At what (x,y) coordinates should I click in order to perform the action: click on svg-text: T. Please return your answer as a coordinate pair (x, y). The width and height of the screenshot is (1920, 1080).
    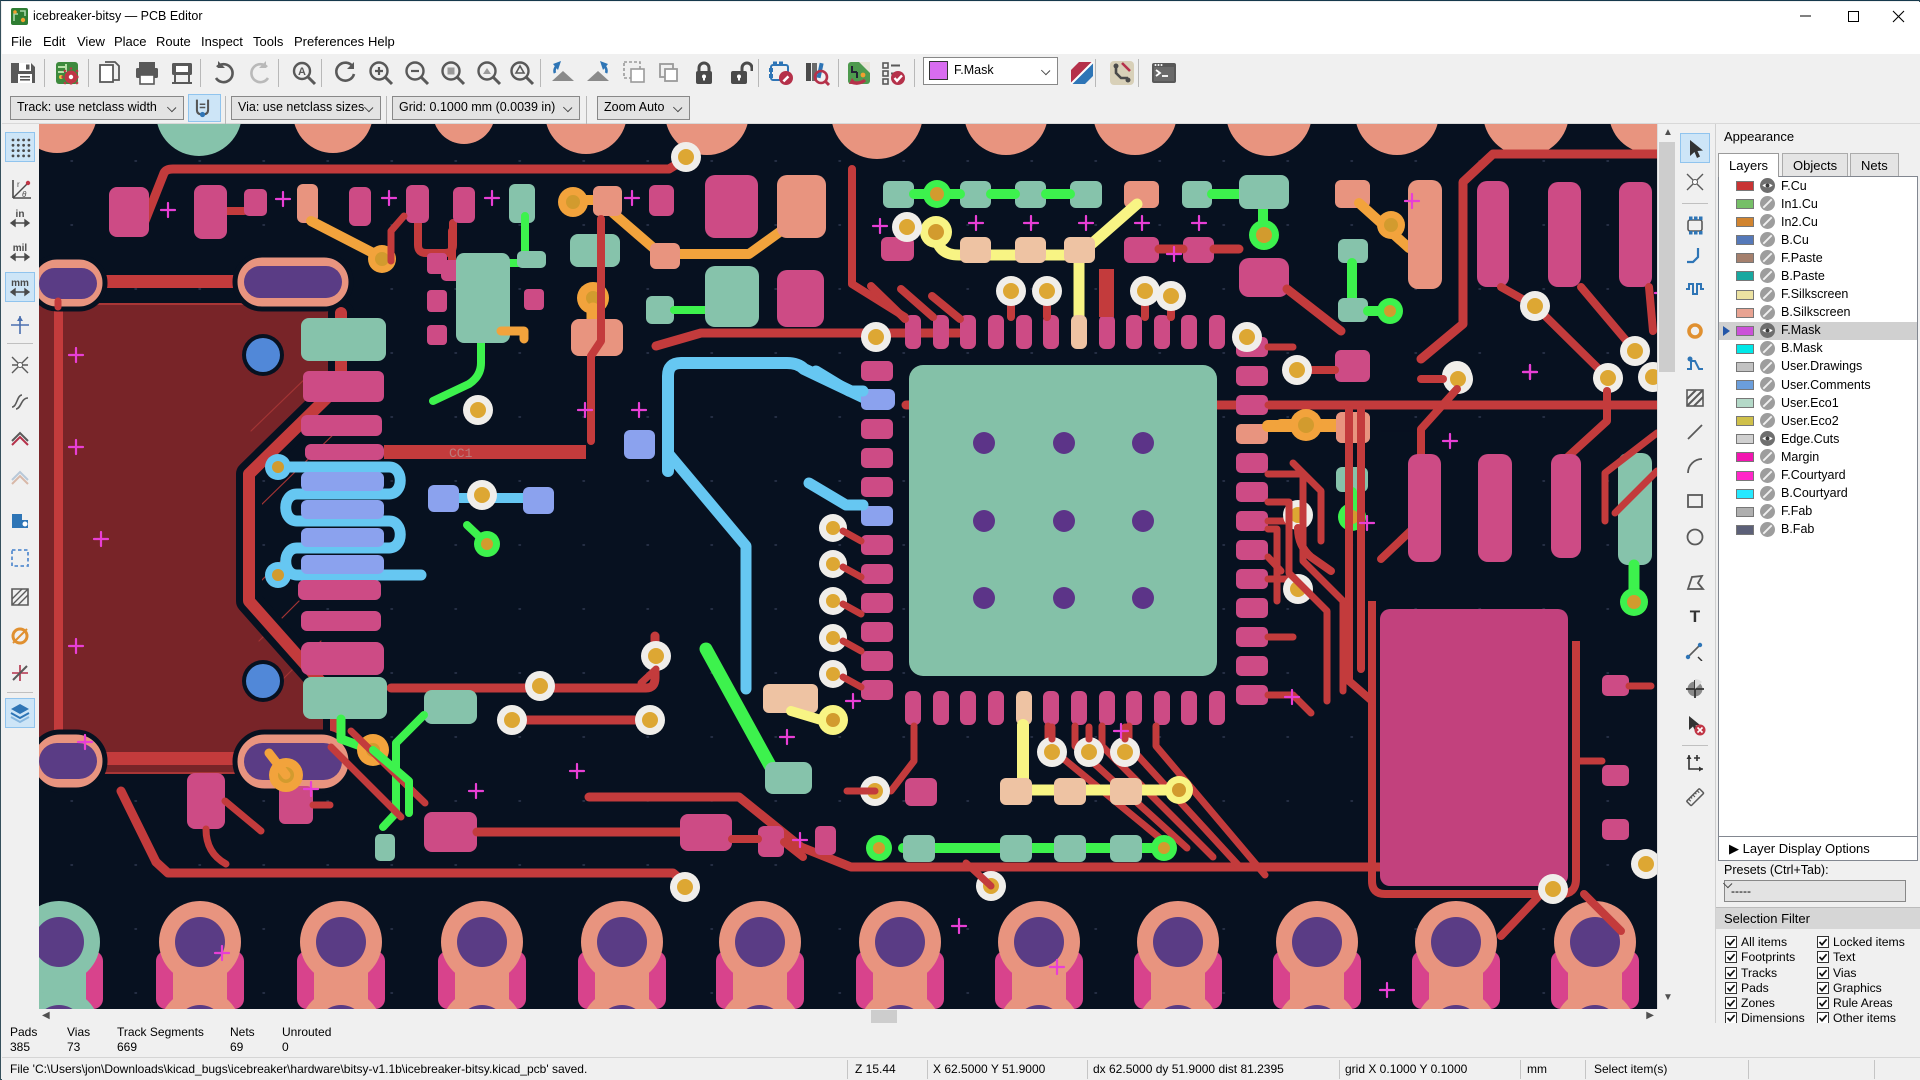
    Looking at the image, I should click on (1695, 616).